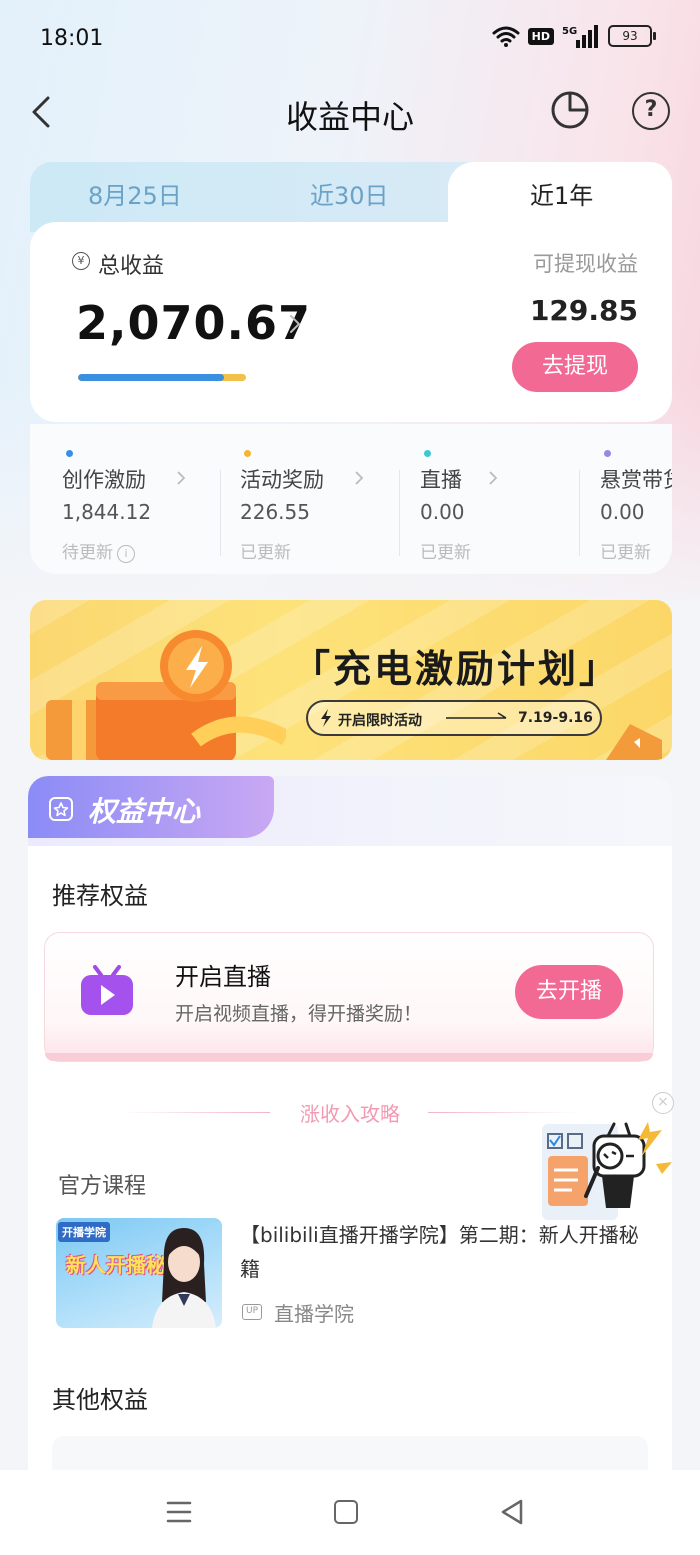 This screenshot has height=1555, width=700. What do you see at coordinates (346, 1512) in the screenshot?
I see `home-icon` at bounding box center [346, 1512].